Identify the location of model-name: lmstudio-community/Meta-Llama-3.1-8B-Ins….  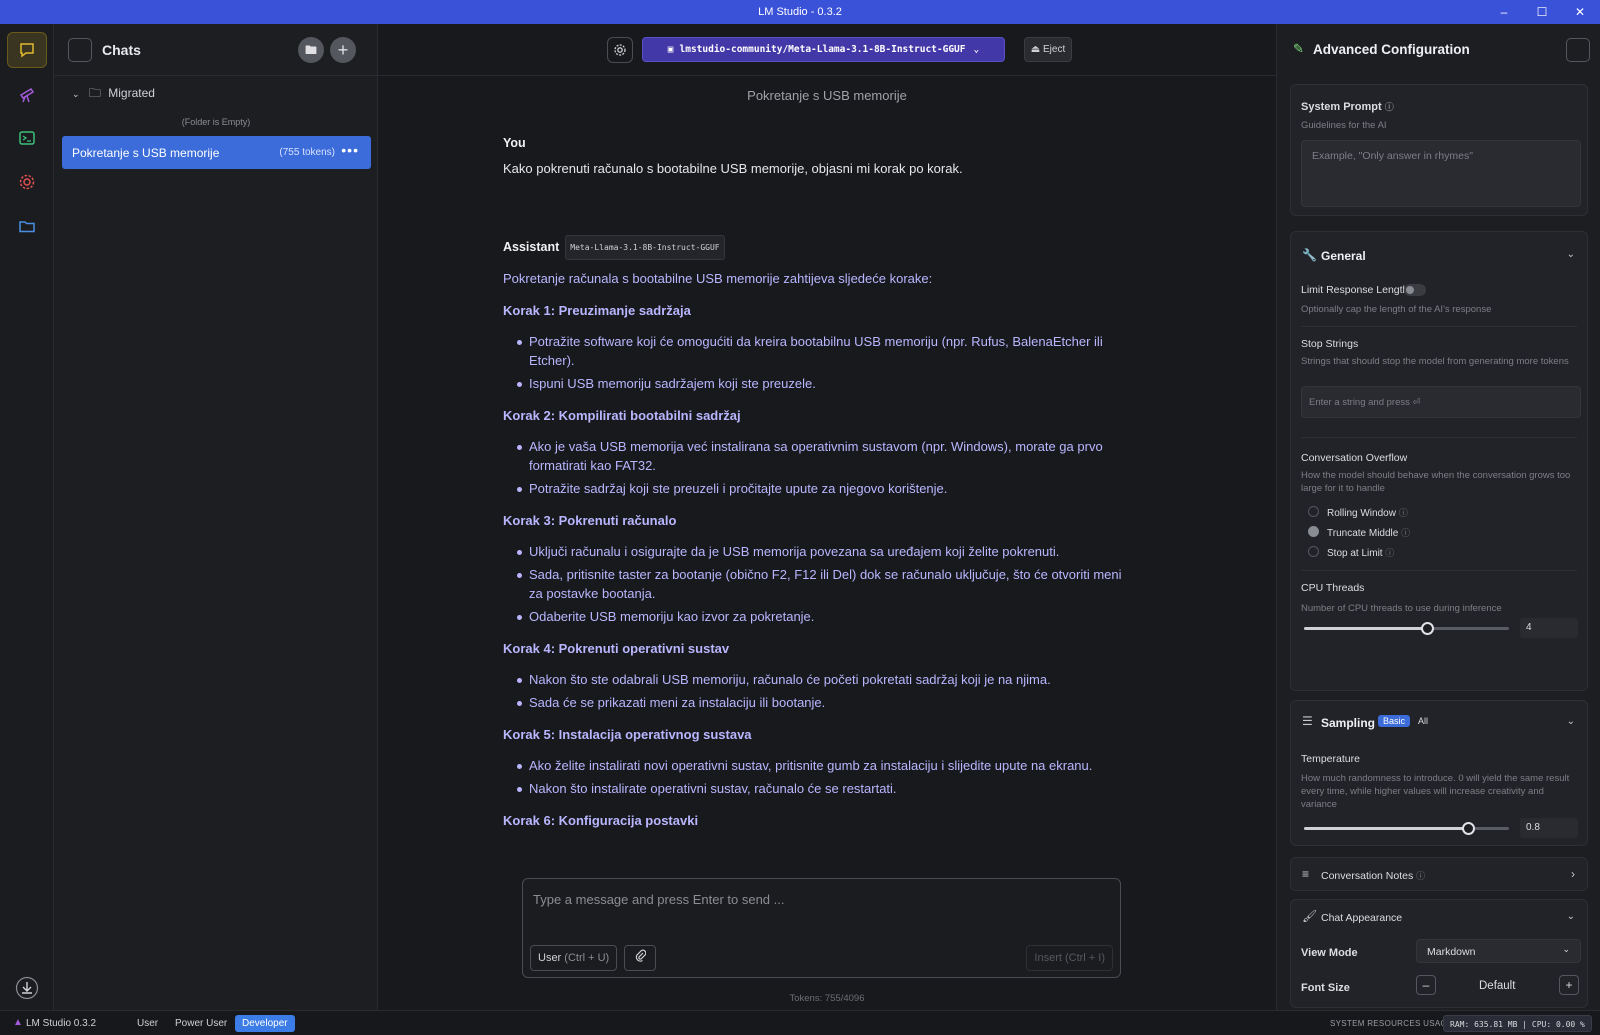
(822, 49).